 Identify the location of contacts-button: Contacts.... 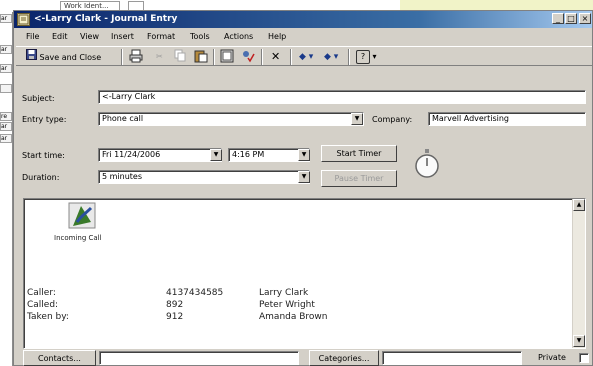
(59, 358).